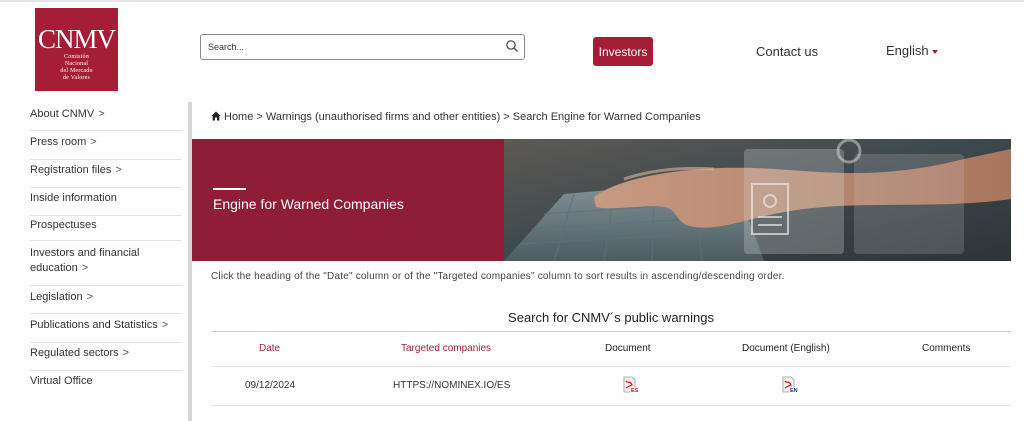 Image resolution: width=1024 pixels, height=421 pixels. Describe the element at coordinates (611, 317) in the screenshot. I see `table-title: Search for CNMV´s public warnings` at that location.